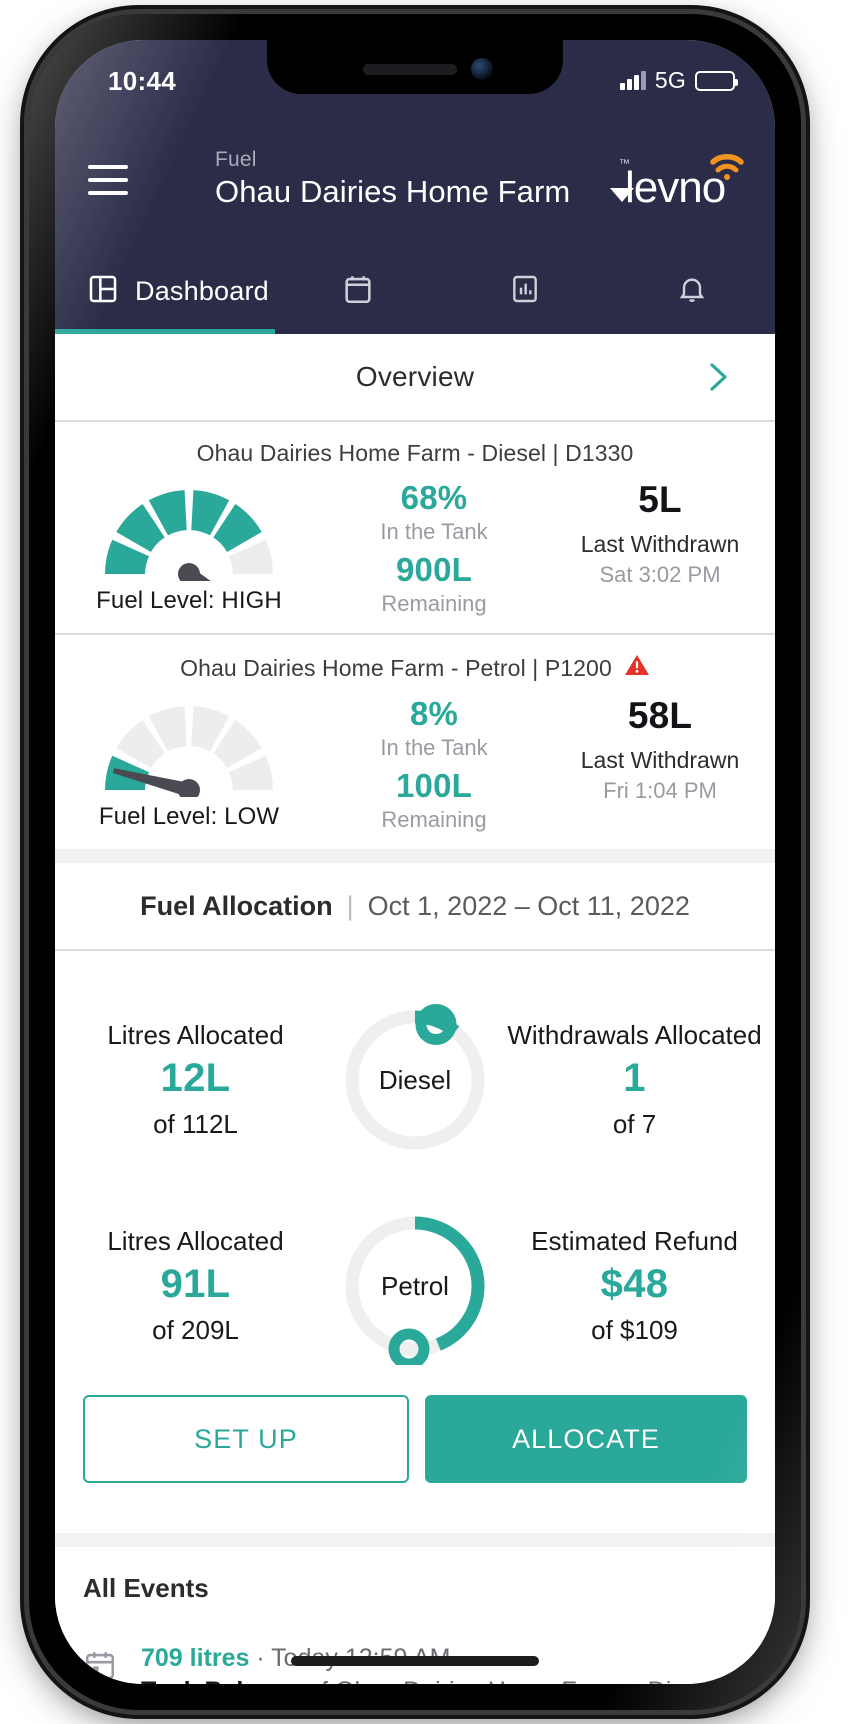 The height and width of the screenshot is (1724, 858). What do you see at coordinates (634, 1124) in the screenshot?
I see `allocation-right-of: of 7` at bounding box center [634, 1124].